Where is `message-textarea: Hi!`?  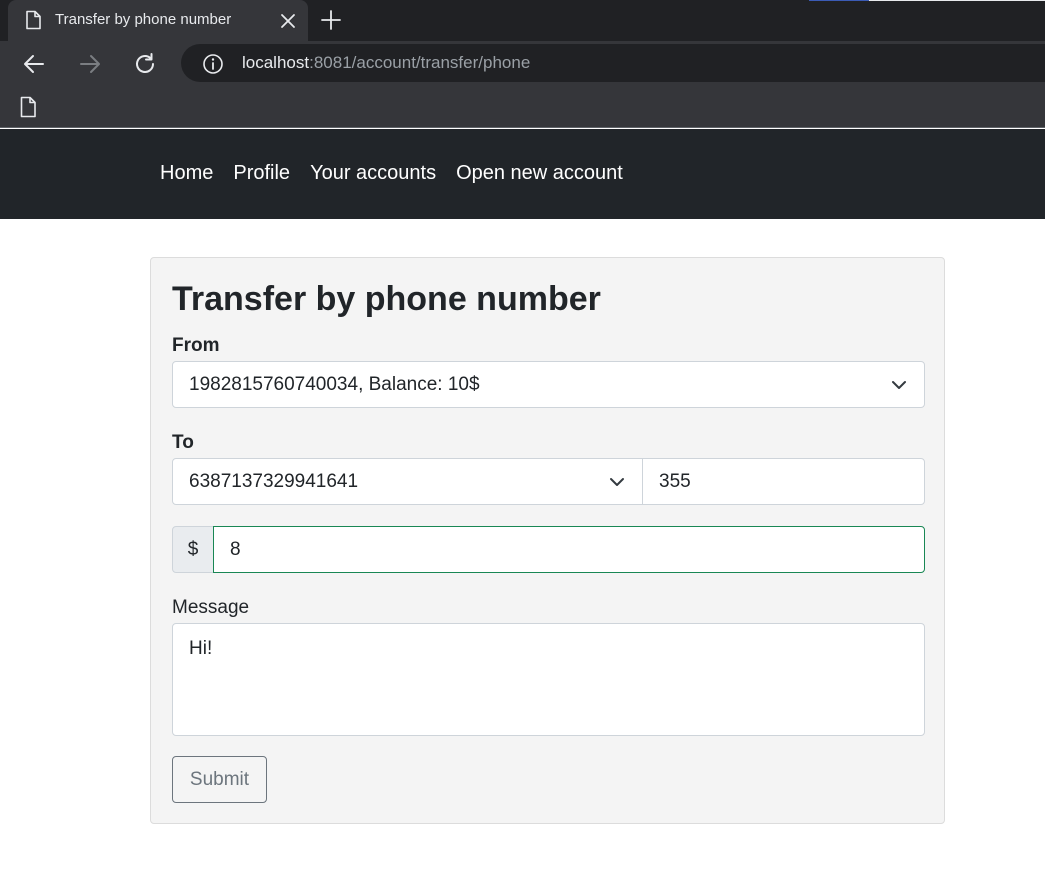 message-textarea: Hi! is located at coordinates (548, 679).